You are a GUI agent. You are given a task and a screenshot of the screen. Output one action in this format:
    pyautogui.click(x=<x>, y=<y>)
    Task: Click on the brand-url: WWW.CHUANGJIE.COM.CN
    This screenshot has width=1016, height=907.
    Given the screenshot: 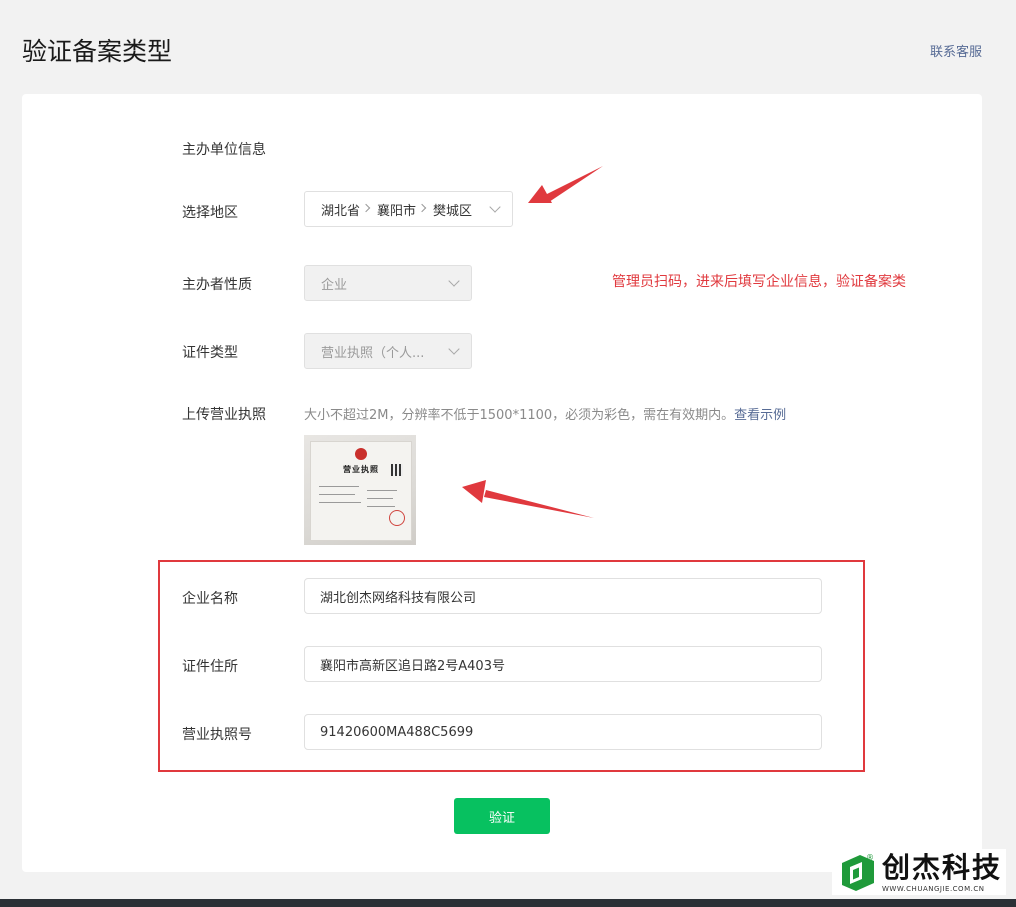 What is the action you would take?
    pyautogui.click(x=933, y=889)
    